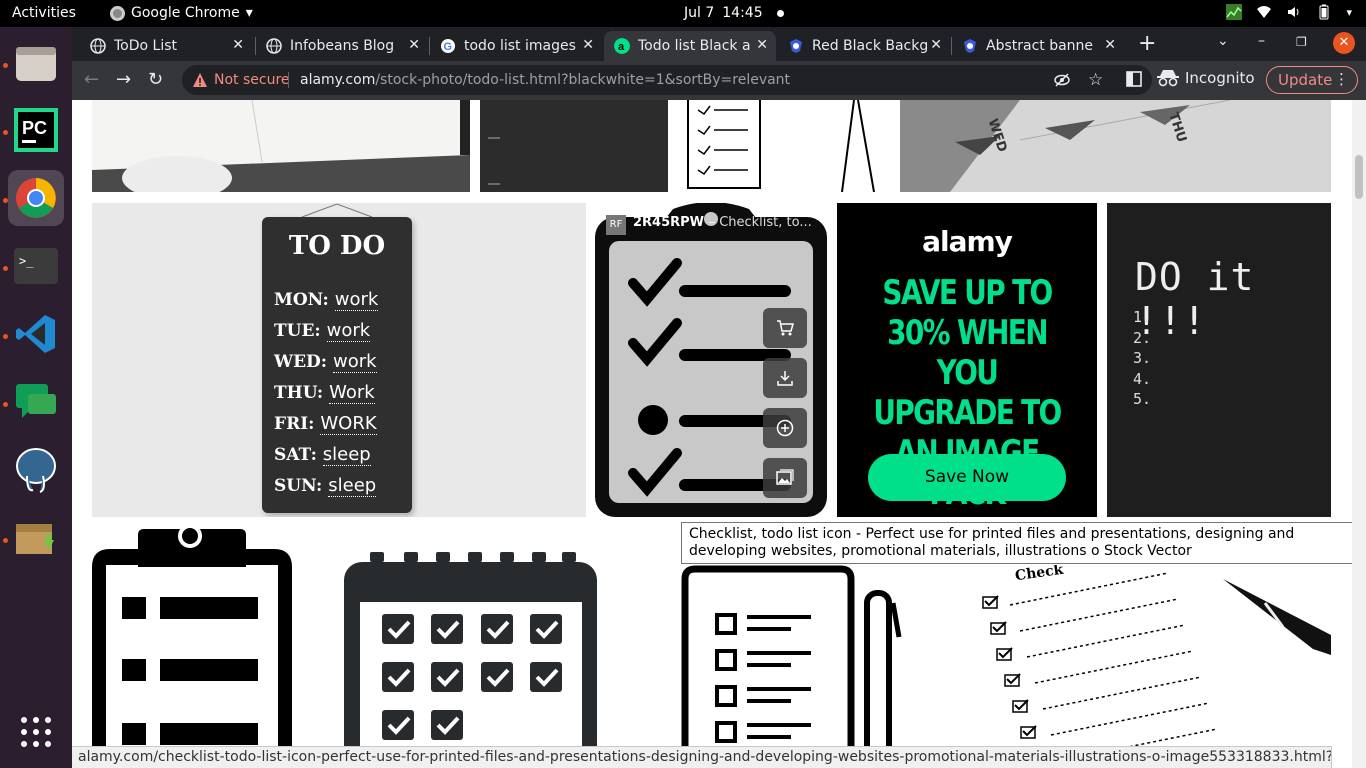  I want to click on tab-abstract-banner: Abstract banne ✕, so click(1038, 46).